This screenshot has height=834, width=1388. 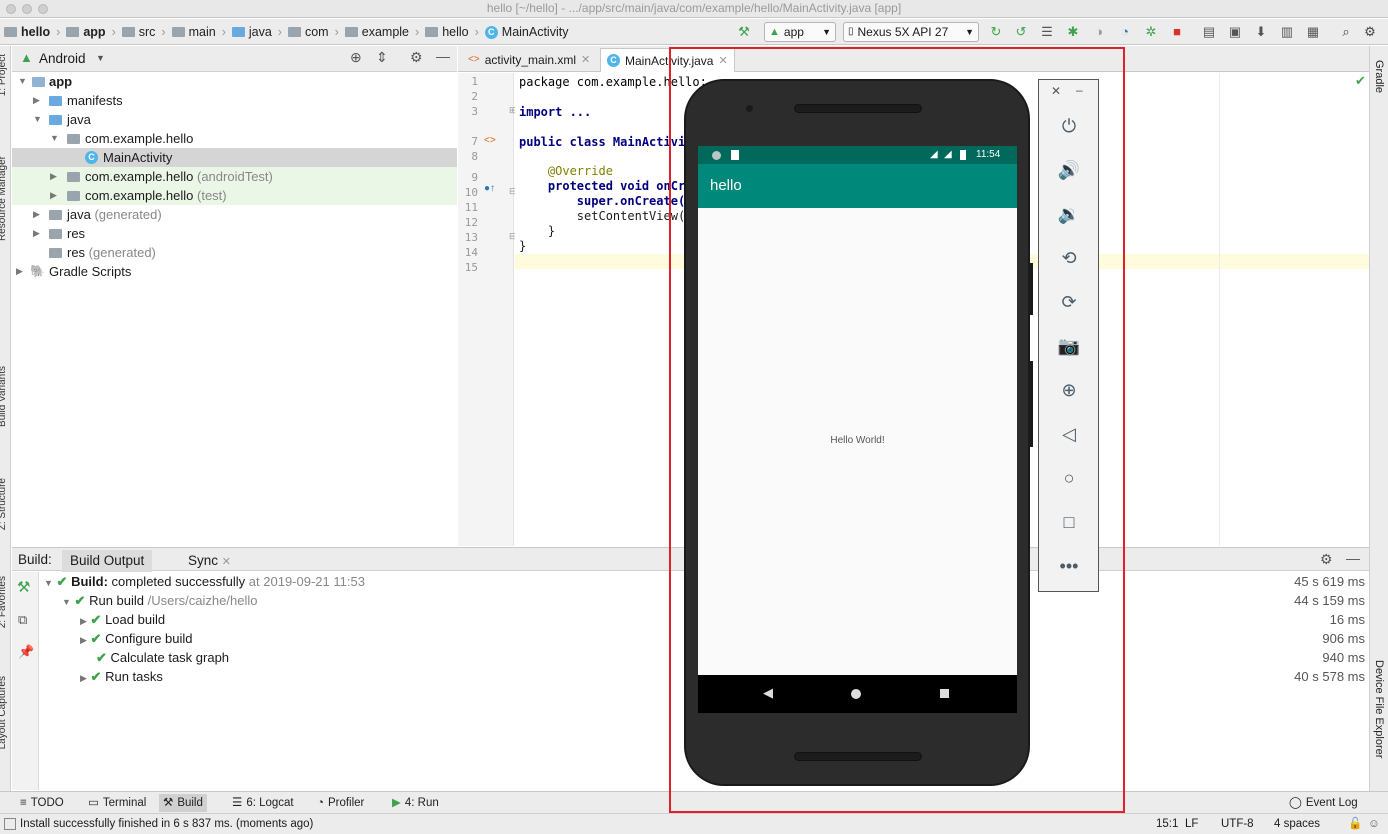 I want to click on build-variants-tool-tab: Build Variants, so click(x=4, y=396).